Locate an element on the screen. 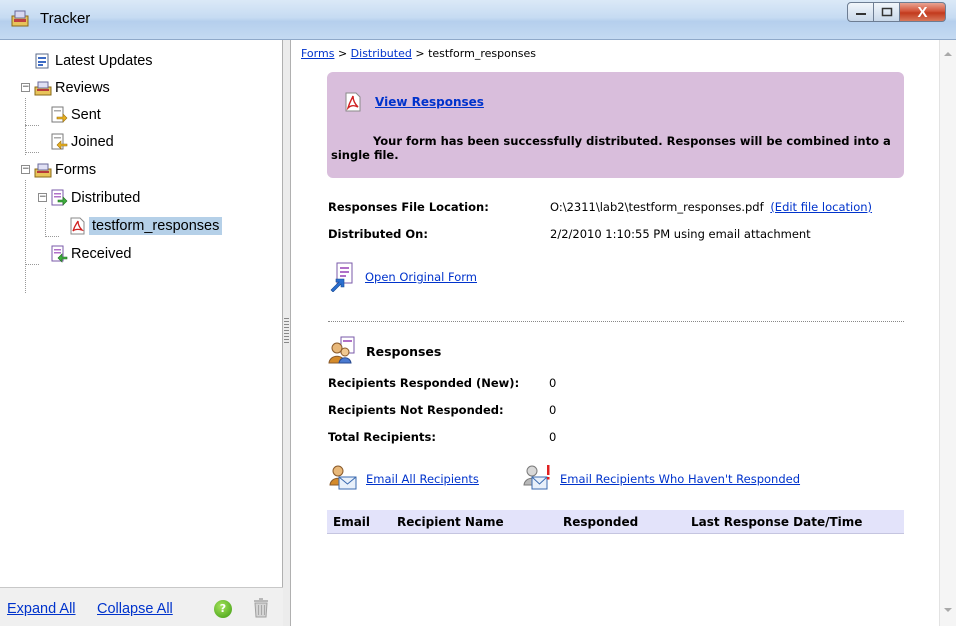 The height and width of the screenshot is (626, 956). tree-item-forms: Forms is located at coordinates (65, 170).